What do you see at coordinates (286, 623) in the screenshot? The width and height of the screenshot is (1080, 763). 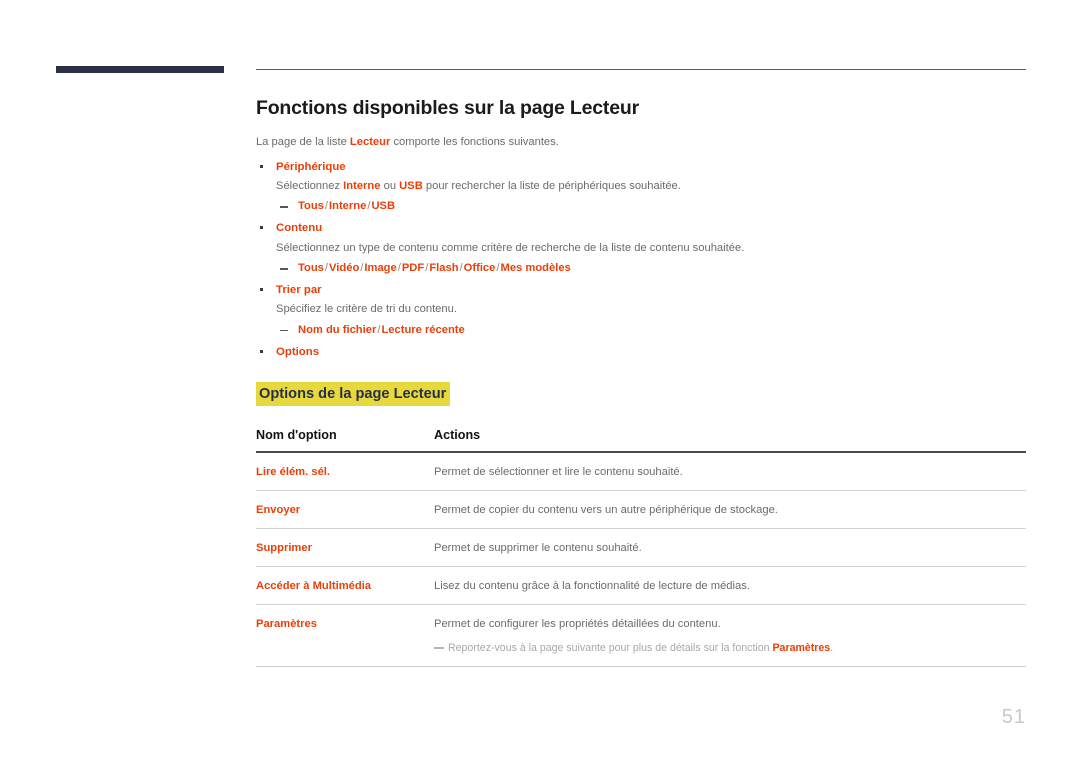 I see `option-name-label: Paramètres` at bounding box center [286, 623].